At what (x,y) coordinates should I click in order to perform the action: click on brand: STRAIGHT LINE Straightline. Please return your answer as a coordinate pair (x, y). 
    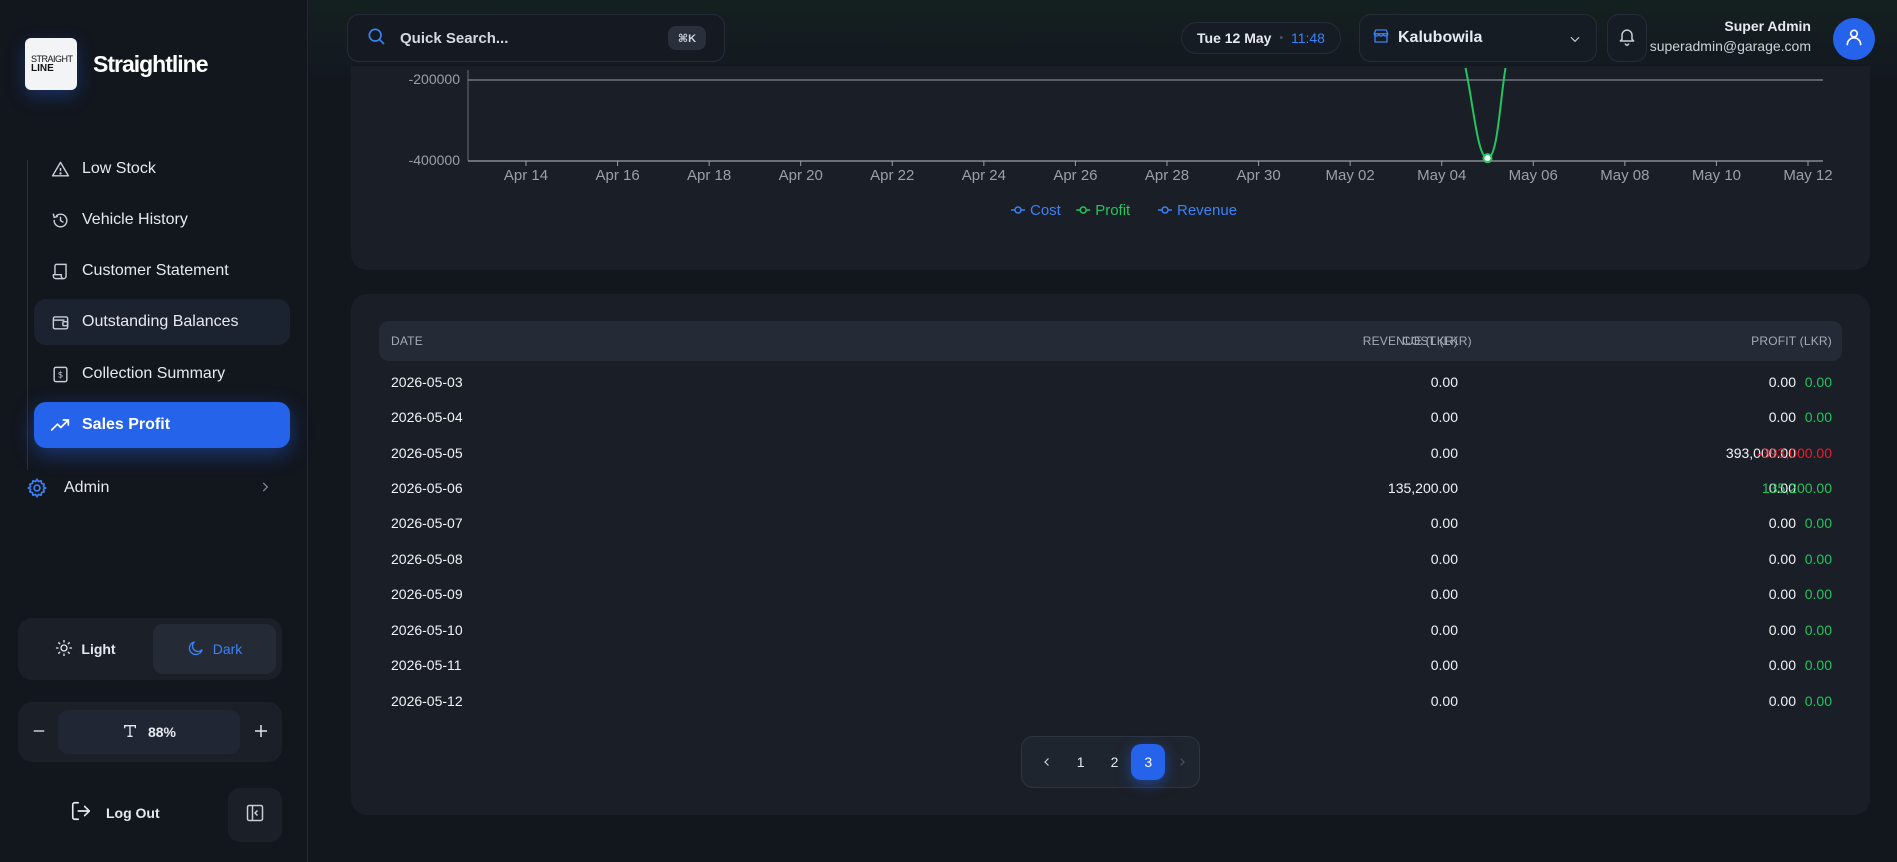
    Looking at the image, I should click on (117, 64).